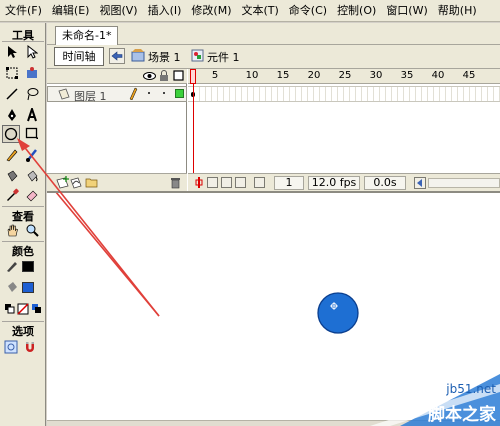 This screenshot has width=500, height=426. What do you see at coordinates (138, 57) in the screenshot?
I see `scene-icon` at bounding box center [138, 57].